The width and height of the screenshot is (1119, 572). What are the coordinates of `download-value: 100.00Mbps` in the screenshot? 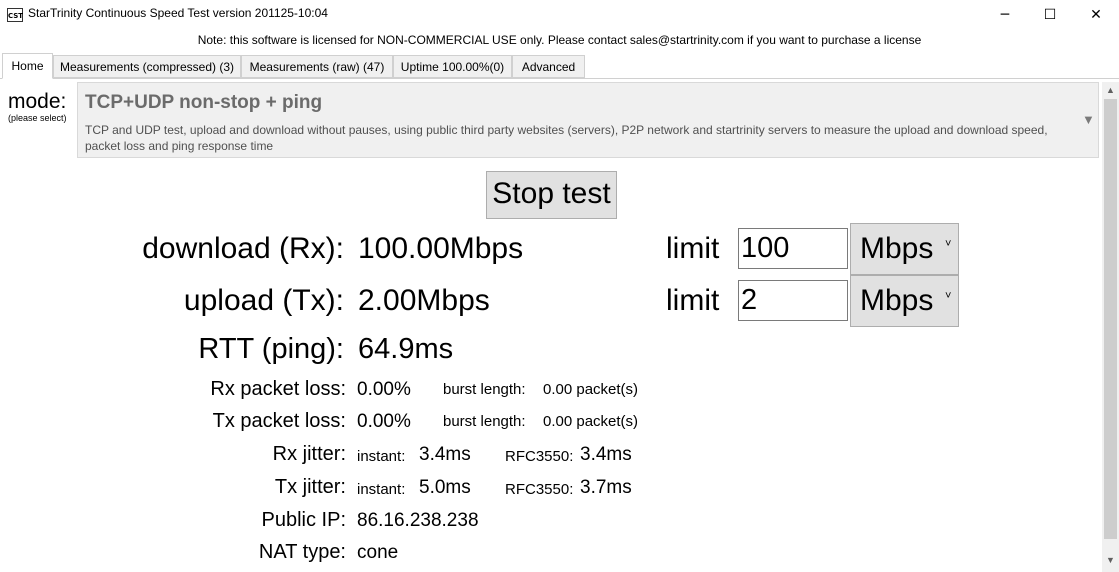 It's located at (441, 248).